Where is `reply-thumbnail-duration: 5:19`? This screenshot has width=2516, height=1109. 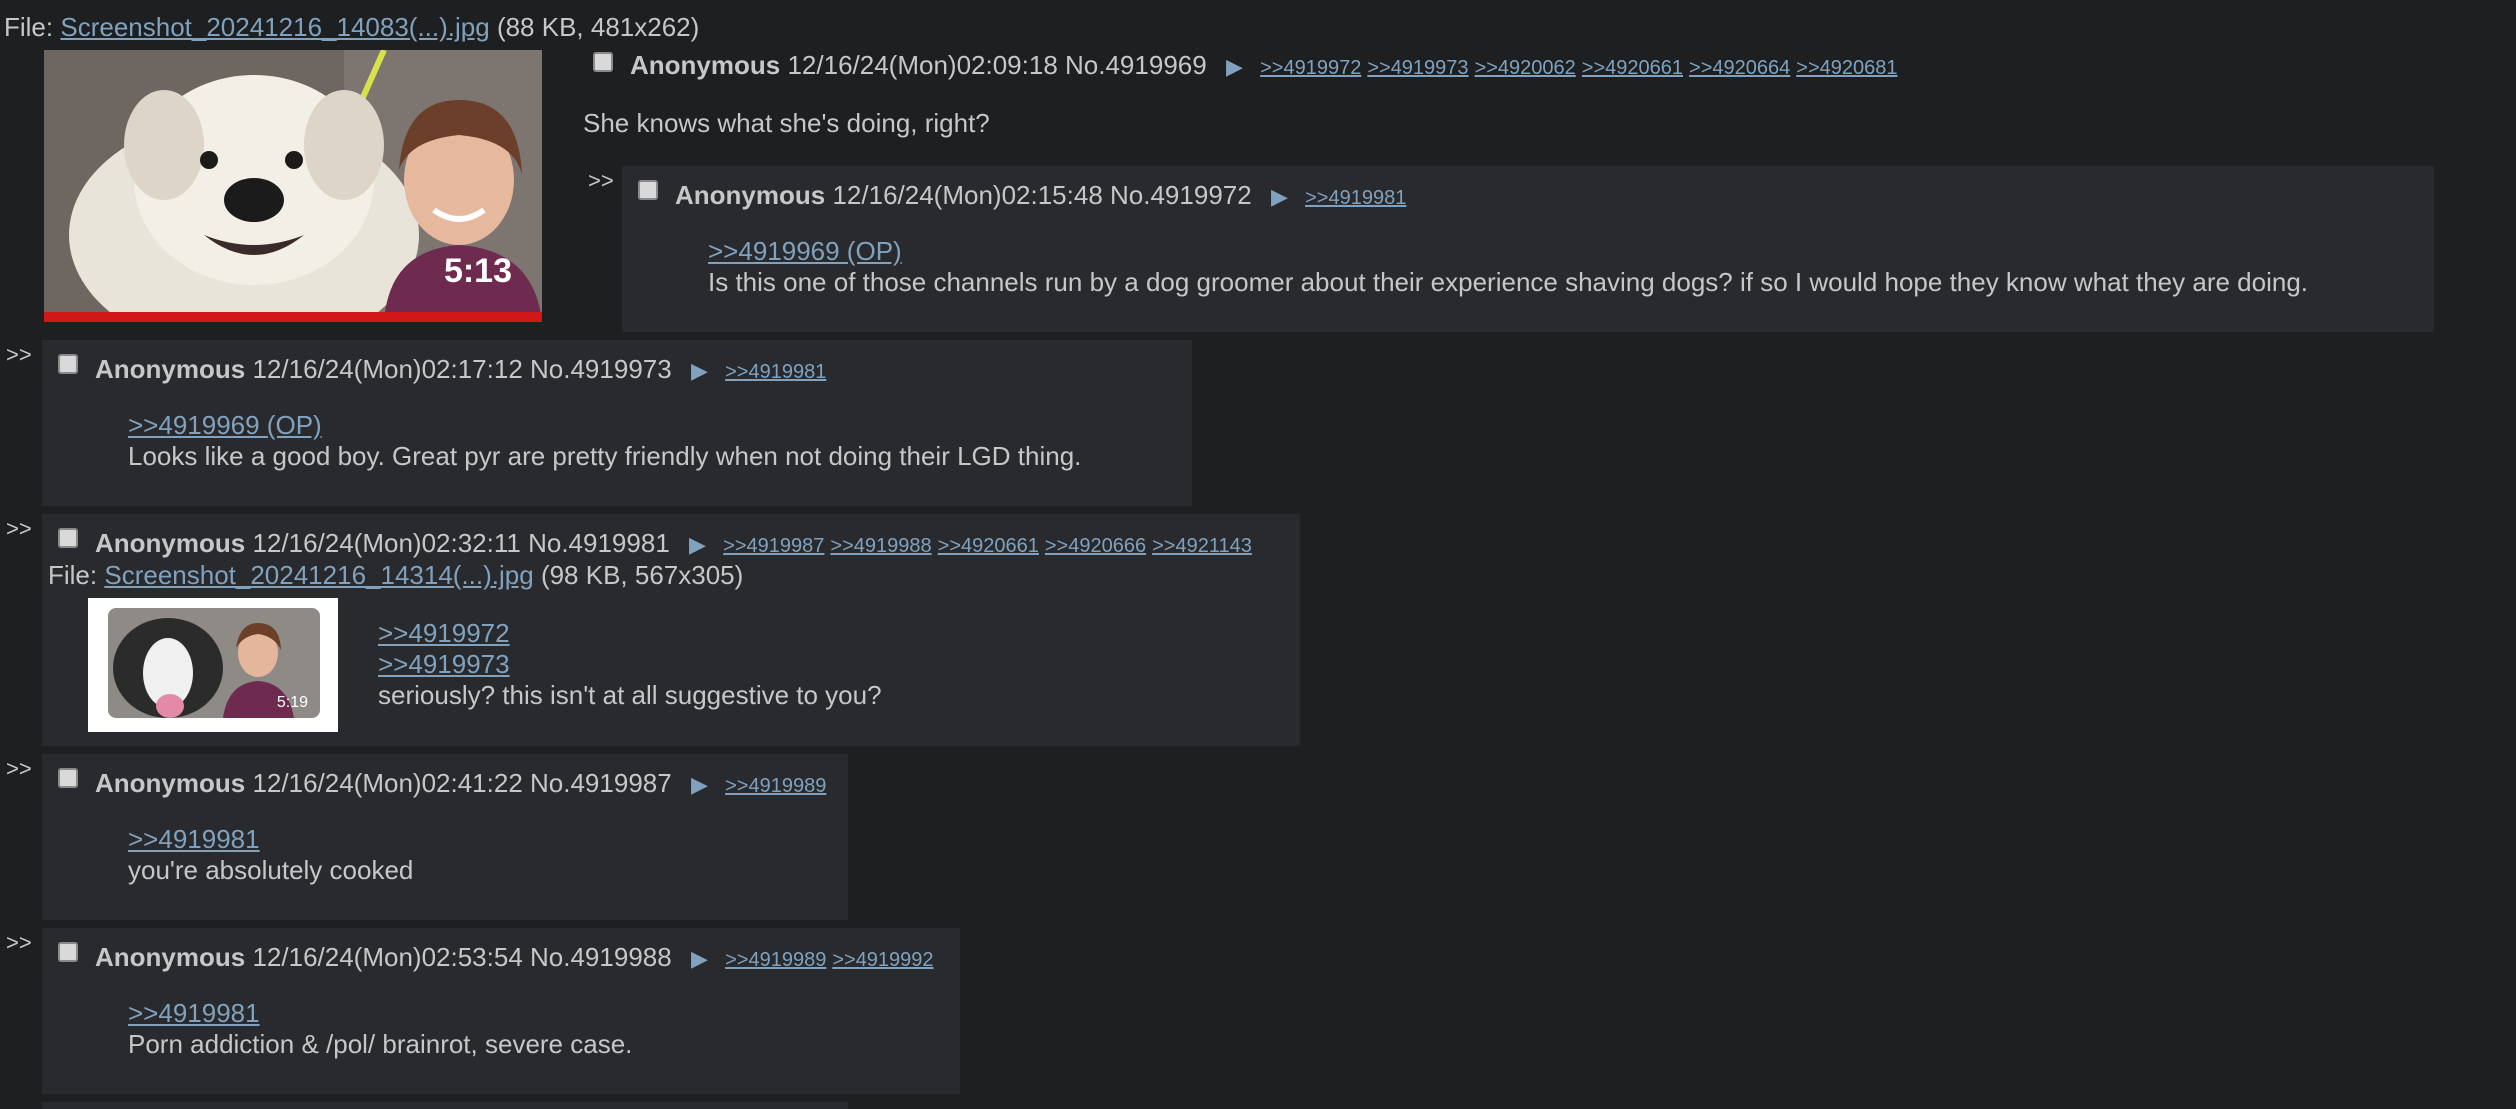 reply-thumbnail-duration: 5:19 is located at coordinates (292, 702).